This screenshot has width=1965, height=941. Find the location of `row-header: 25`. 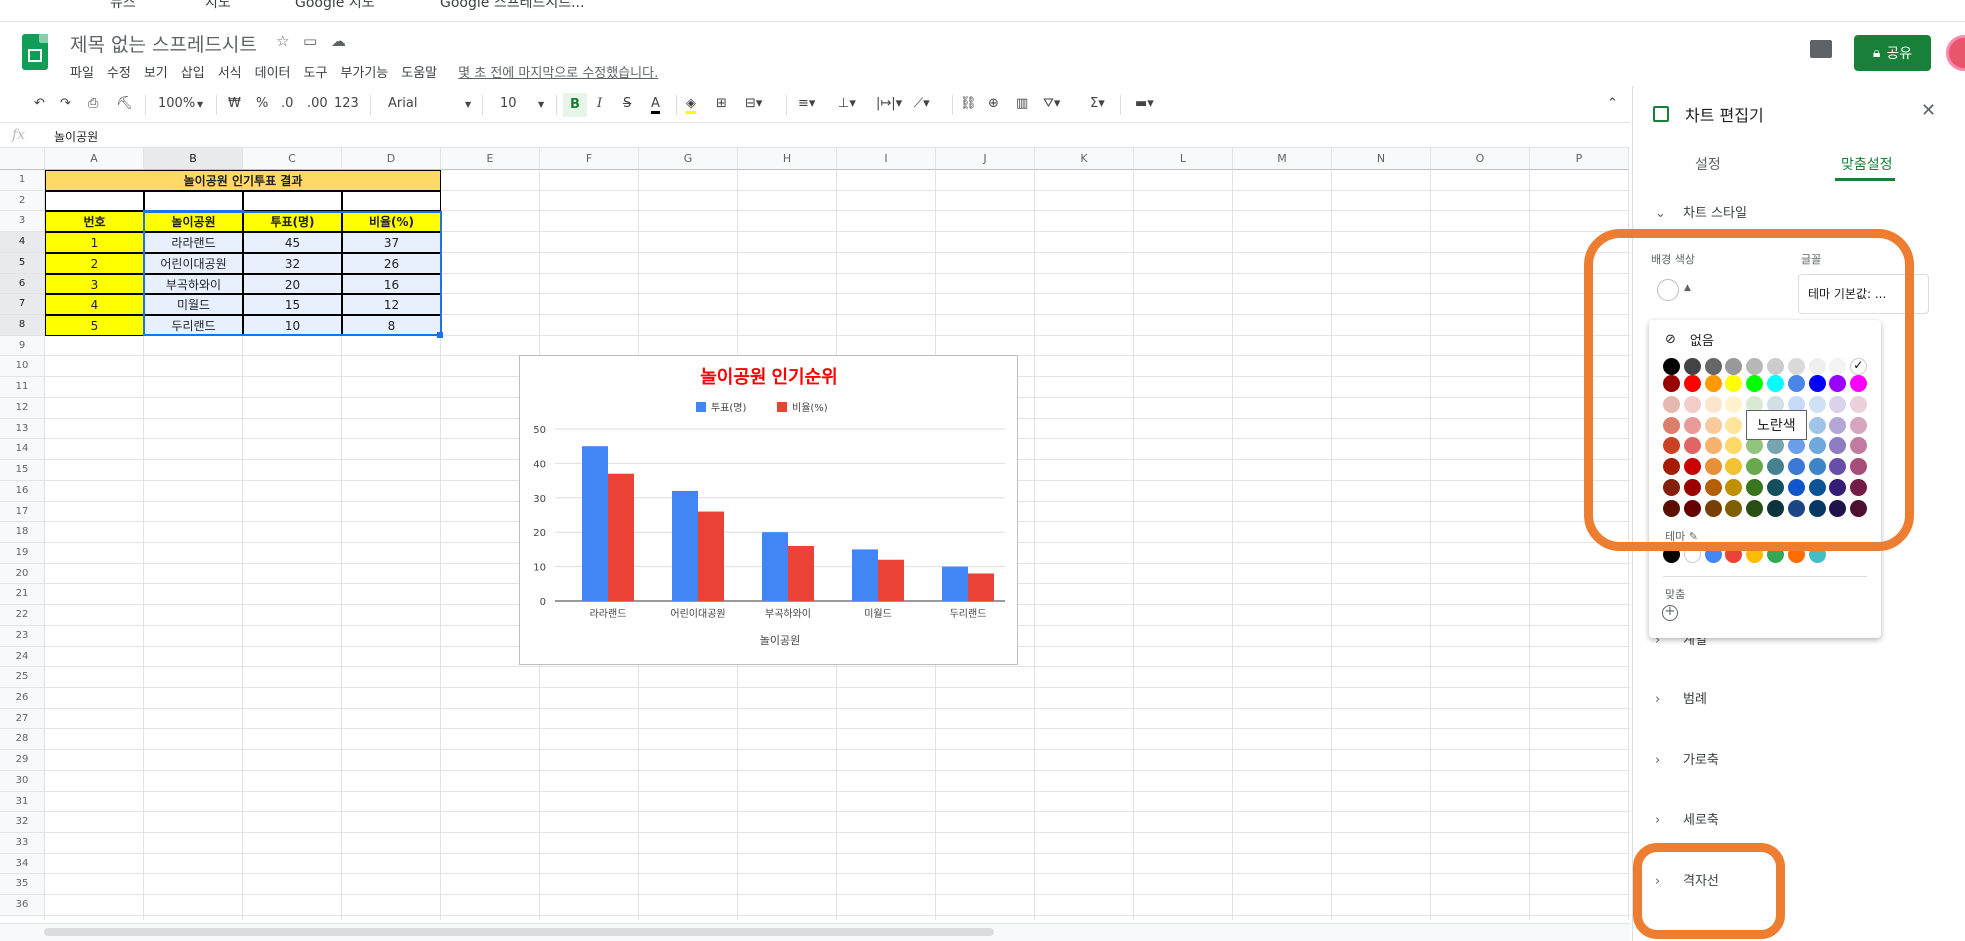

row-header: 25 is located at coordinates (22, 677).